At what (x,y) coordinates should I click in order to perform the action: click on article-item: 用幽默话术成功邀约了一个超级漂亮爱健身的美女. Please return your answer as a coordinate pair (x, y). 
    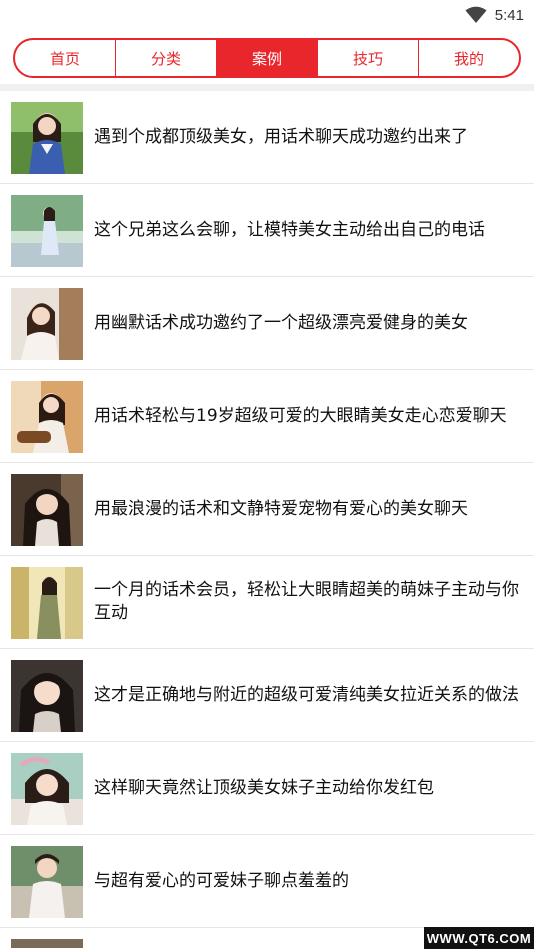
    Looking at the image, I should click on (267, 323).